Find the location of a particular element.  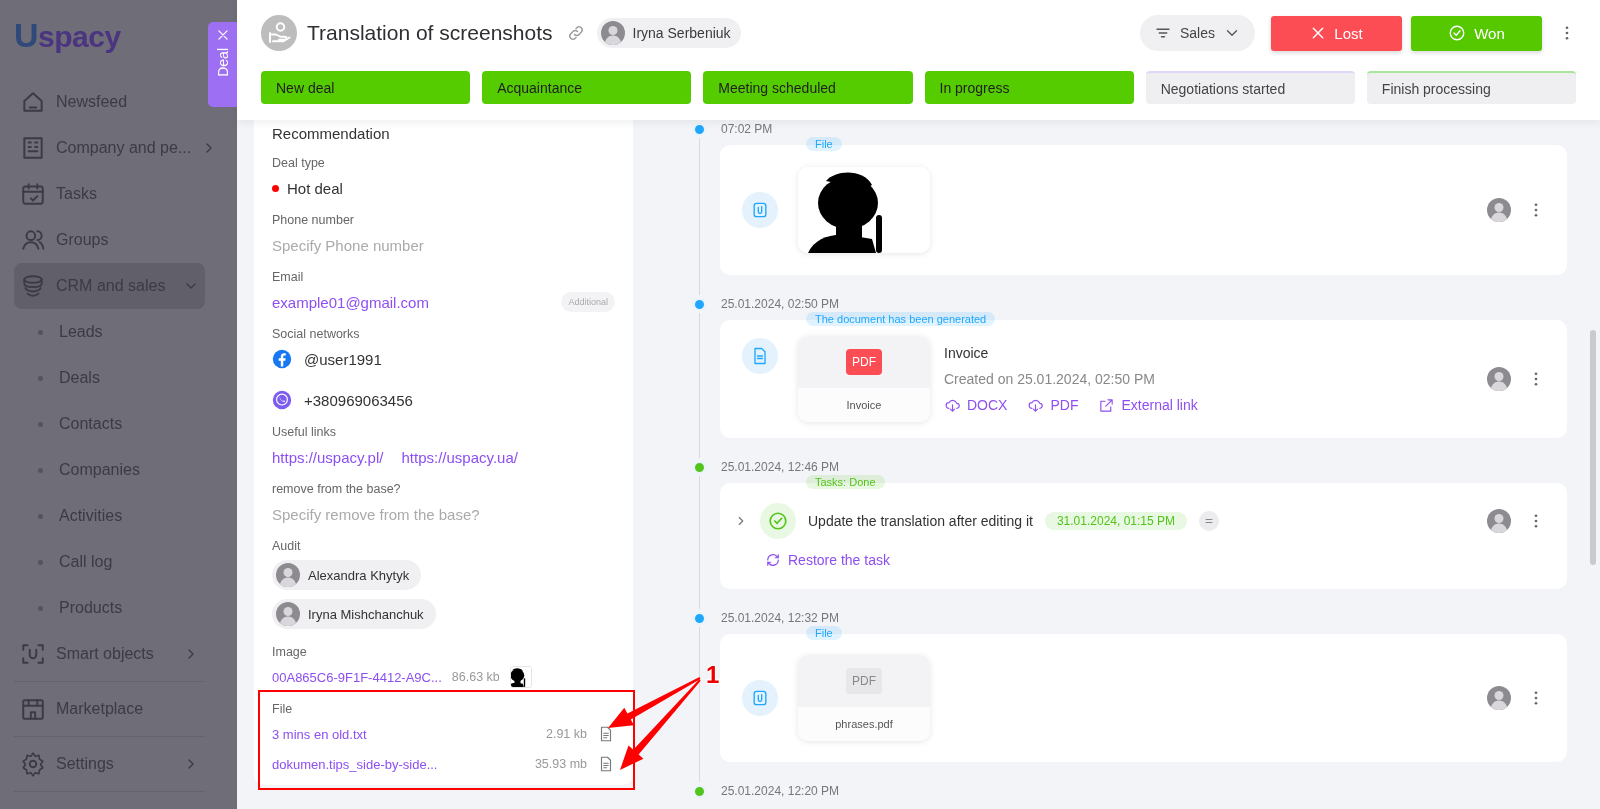

action-link: DOCX is located at coordinates (976, 405).